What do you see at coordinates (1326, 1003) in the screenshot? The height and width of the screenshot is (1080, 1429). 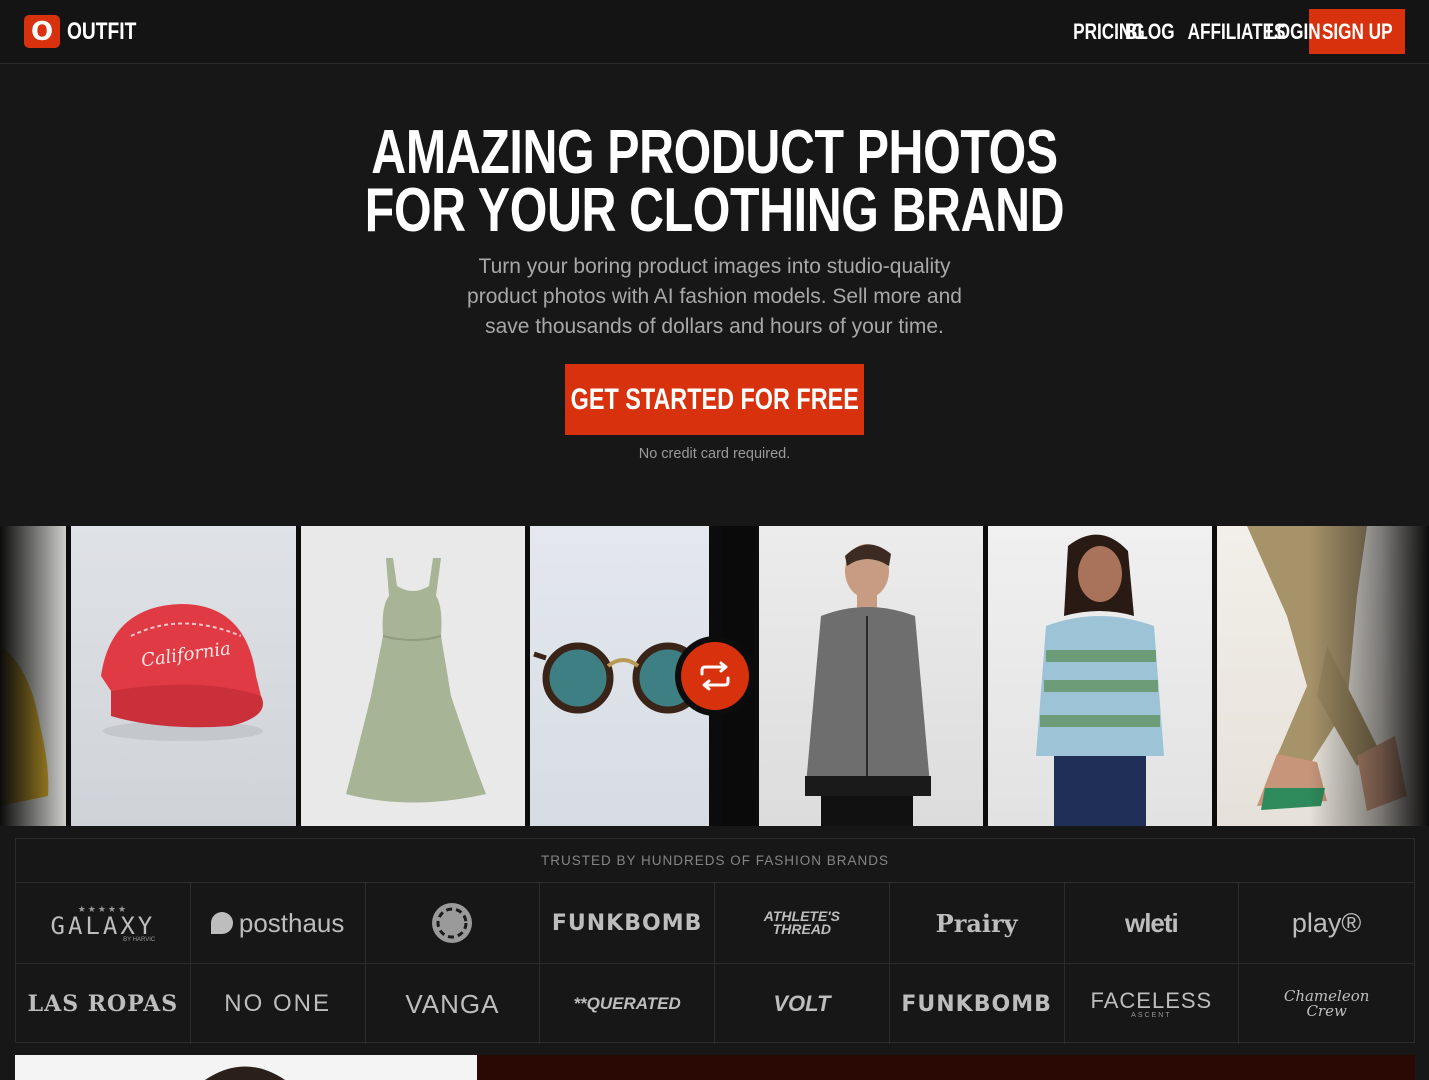 I see `brand-logo-chameleon-crew: Chameleon Crew` at bounding box center [1326, 1003].